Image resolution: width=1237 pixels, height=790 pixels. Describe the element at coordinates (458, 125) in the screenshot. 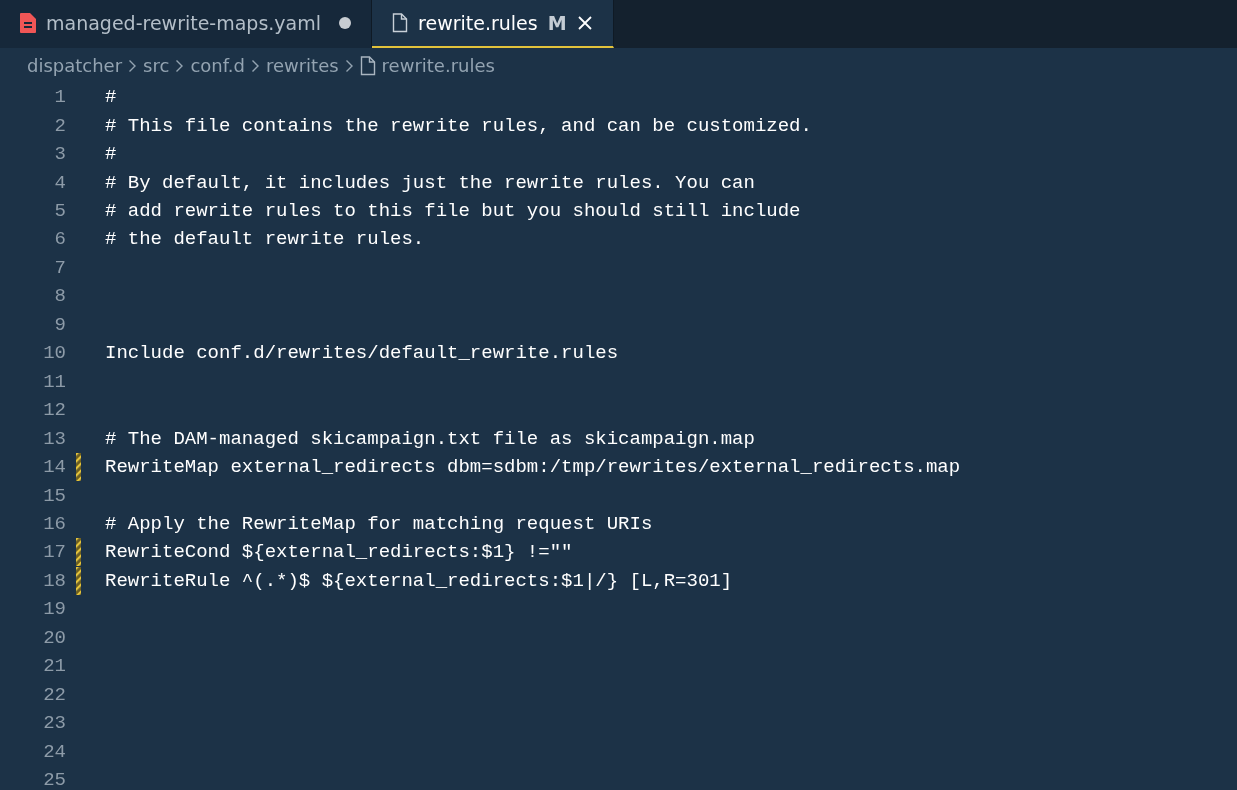

I see `code-line: # This file contains the rewrite rules, and can be customized.` at that location.